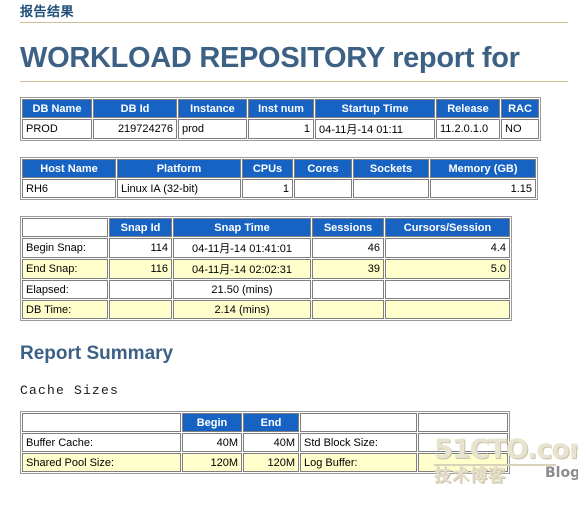 The height and width of the screenshot is (513, 578). What do you see at coordinates (447, 248) in the screenshot?
I see `cell-cursors-session: 4.4` at bounding box center [447, 248].